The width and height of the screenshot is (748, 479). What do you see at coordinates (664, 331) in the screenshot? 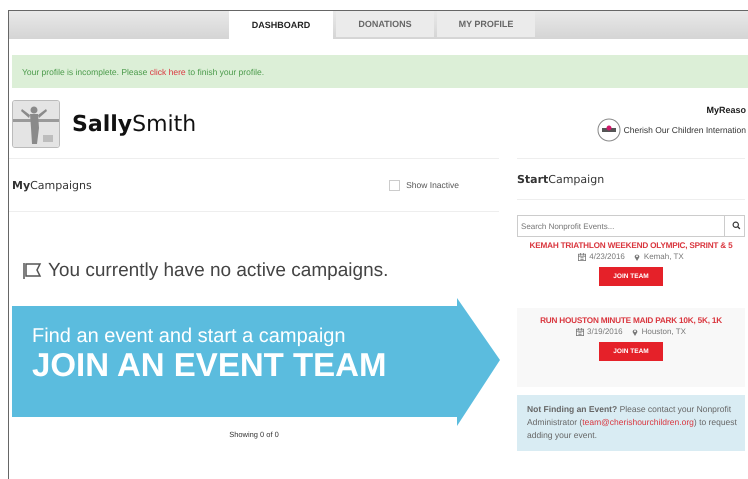
I see `event-location: Houston, TX` at bounding box center [664, 331].